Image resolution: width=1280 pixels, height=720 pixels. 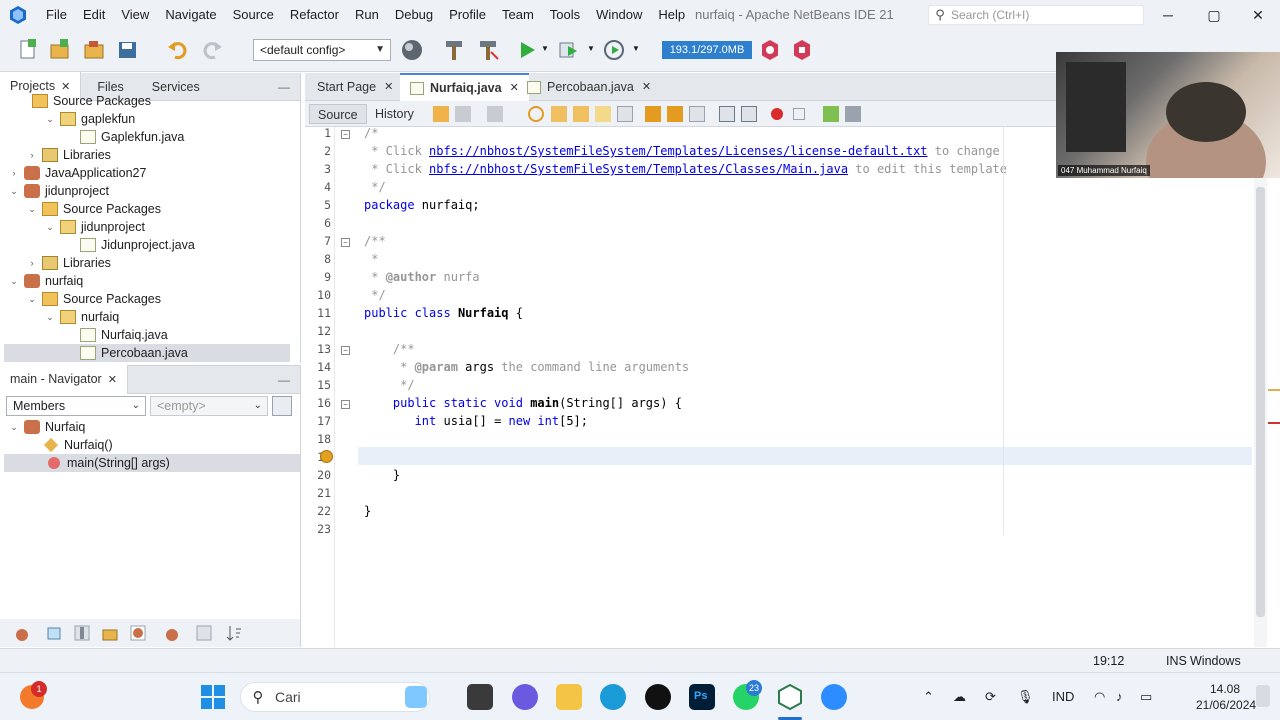 What do you see at coordinates (749, 114) in the screenshot?
I see `shift-right-icon` at bounding box center [749, 114].